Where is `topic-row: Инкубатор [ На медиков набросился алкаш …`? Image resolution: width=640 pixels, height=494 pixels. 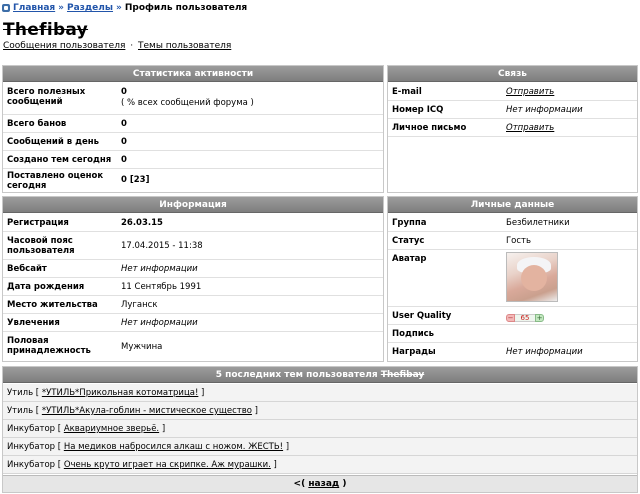 topic-row: Инкубатор [ На медиков набросился алкаш … is located at coordinates (320, 447).